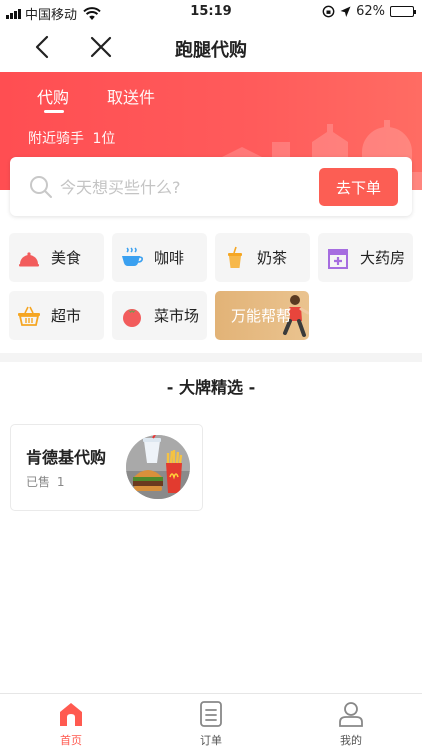  I want to click on category-helper: 万能帮帮, so click(262, 315).